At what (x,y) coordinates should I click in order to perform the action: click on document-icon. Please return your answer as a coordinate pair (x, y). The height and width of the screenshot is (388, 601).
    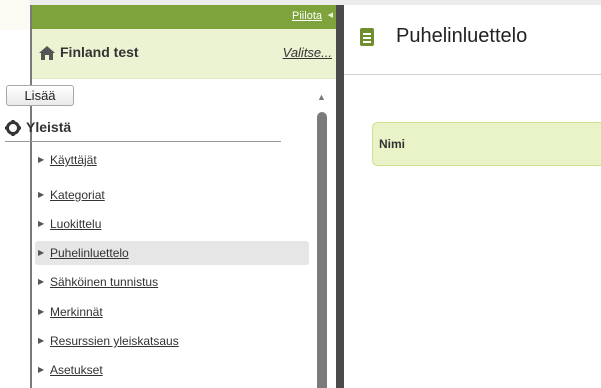
    Looking at the image, I should click on (367, 37).